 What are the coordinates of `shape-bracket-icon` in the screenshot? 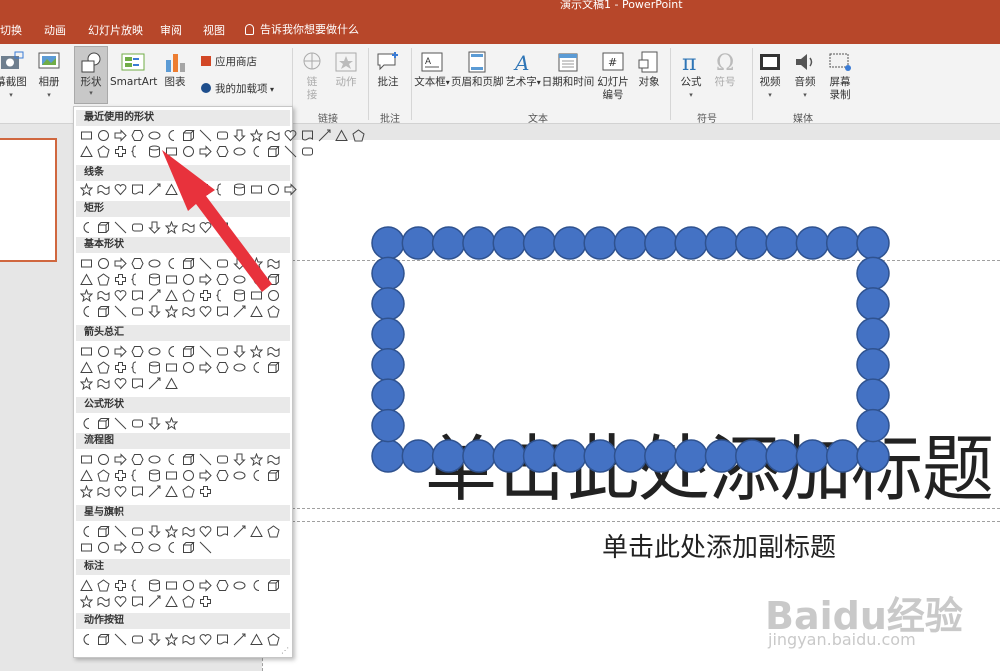 It's located at (137, 151).